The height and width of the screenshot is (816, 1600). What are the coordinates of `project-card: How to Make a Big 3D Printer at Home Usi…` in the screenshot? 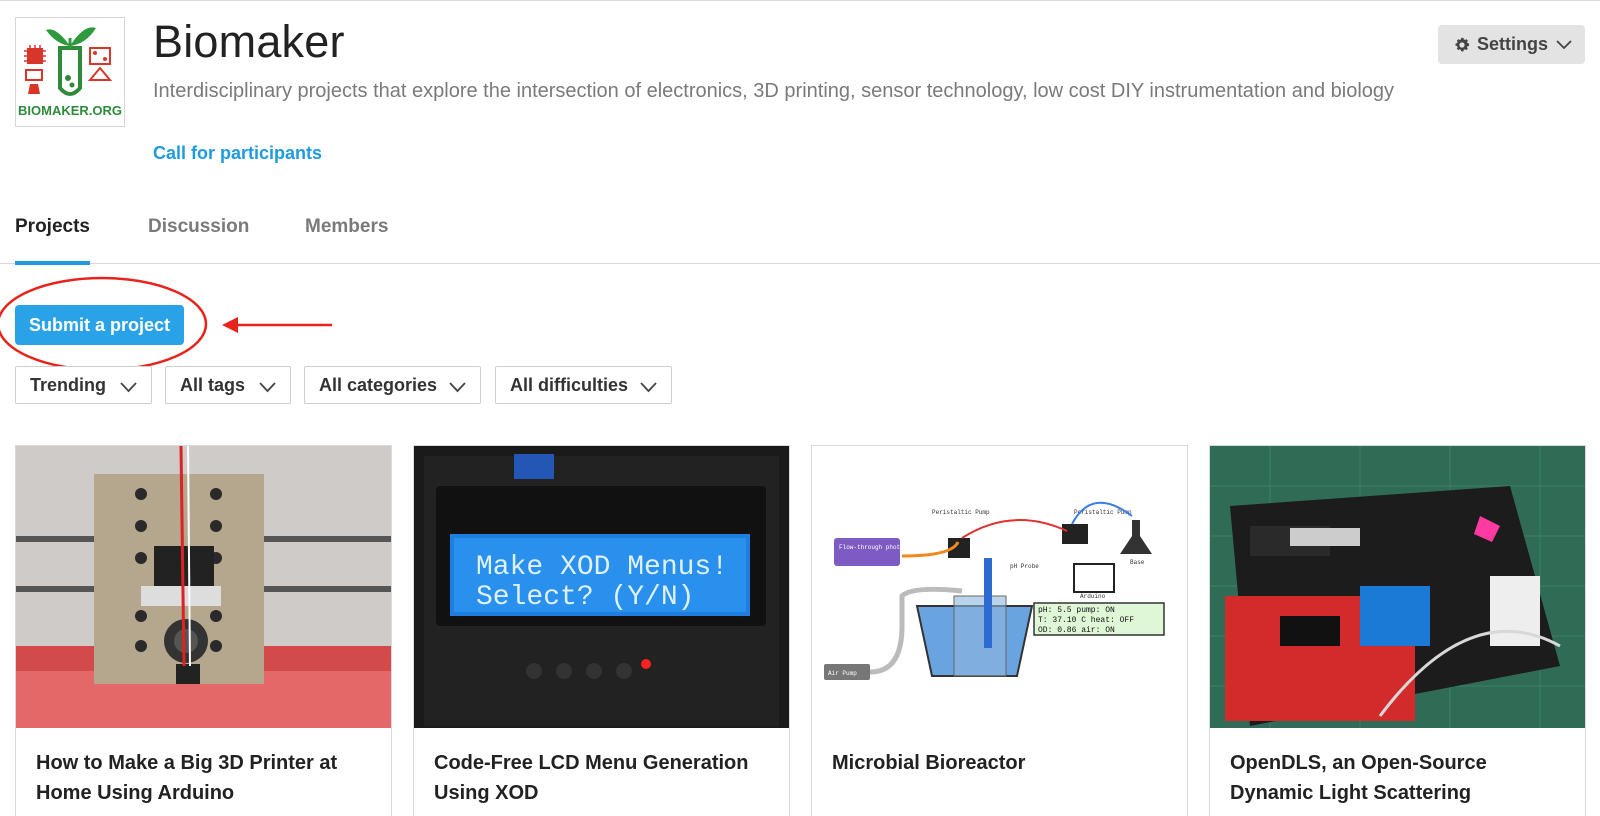 It's located at (203, 630).